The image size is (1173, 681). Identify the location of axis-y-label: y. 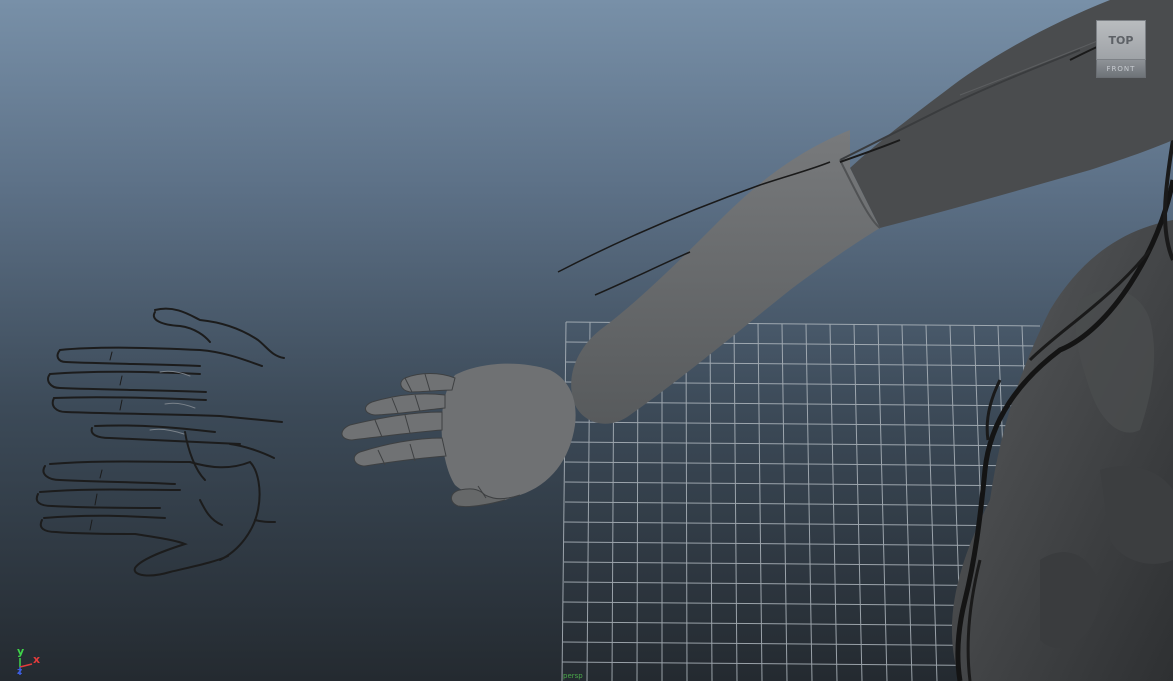
(21, 651).